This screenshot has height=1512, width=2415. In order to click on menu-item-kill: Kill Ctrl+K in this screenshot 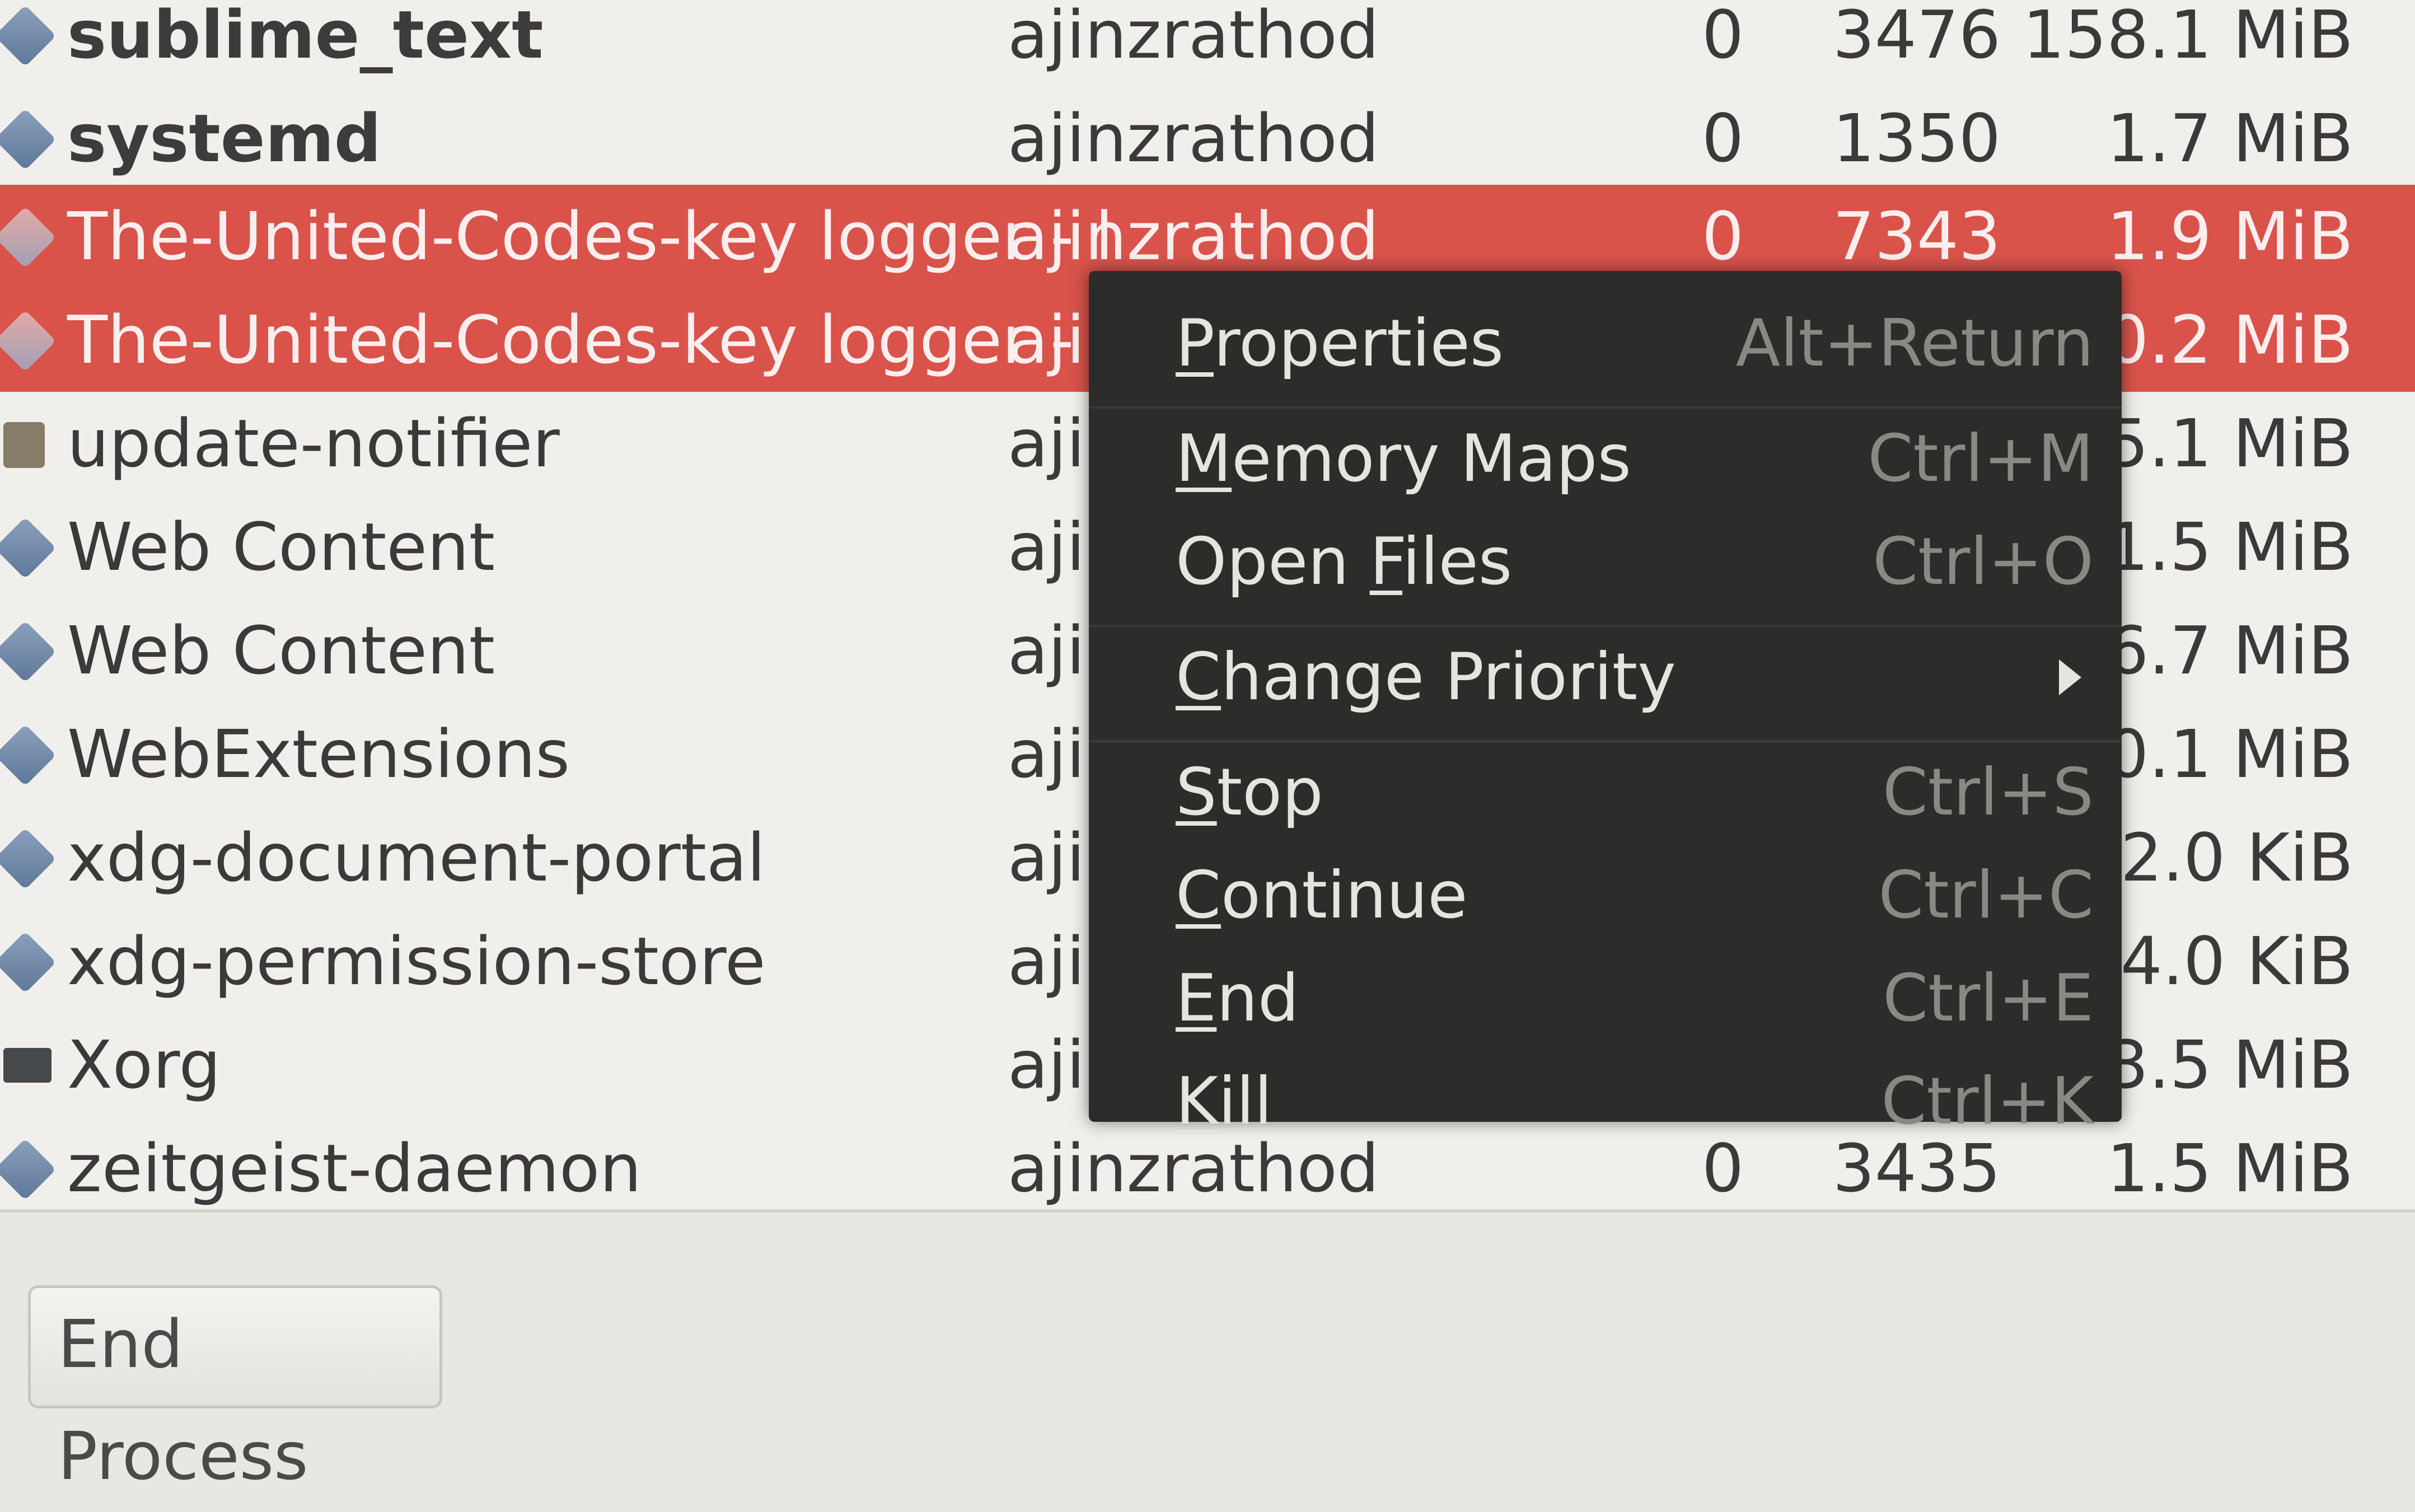, I will do `click(1605, 1101)`.